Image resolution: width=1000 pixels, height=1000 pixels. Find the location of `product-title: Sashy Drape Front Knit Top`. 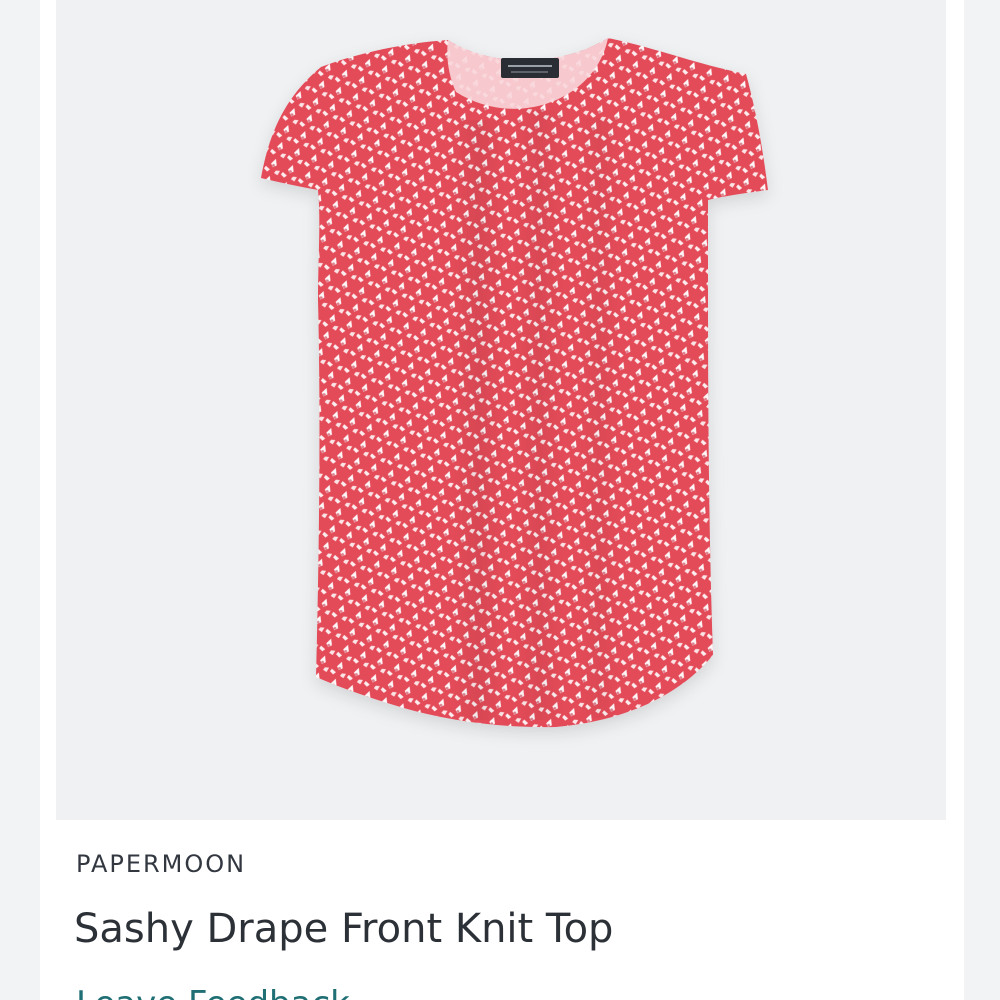

product-title: Sashy Drape Front Knit Top is located at coordinates (344, 929).